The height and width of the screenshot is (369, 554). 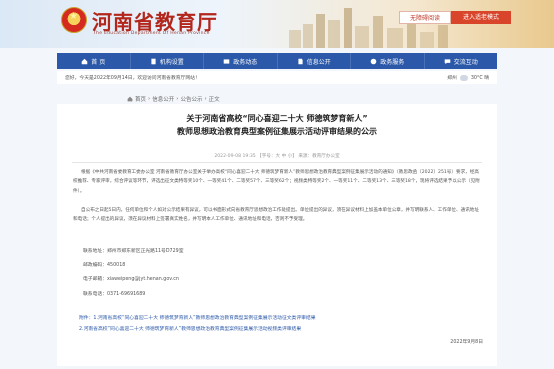 What do you see at coordinates (277, 118) in the screenshot?
I see `article-title-line1: 关于河南省高校“同心喜迎二十大 师德筑梦育新人”` at bounding box center [277, 118].